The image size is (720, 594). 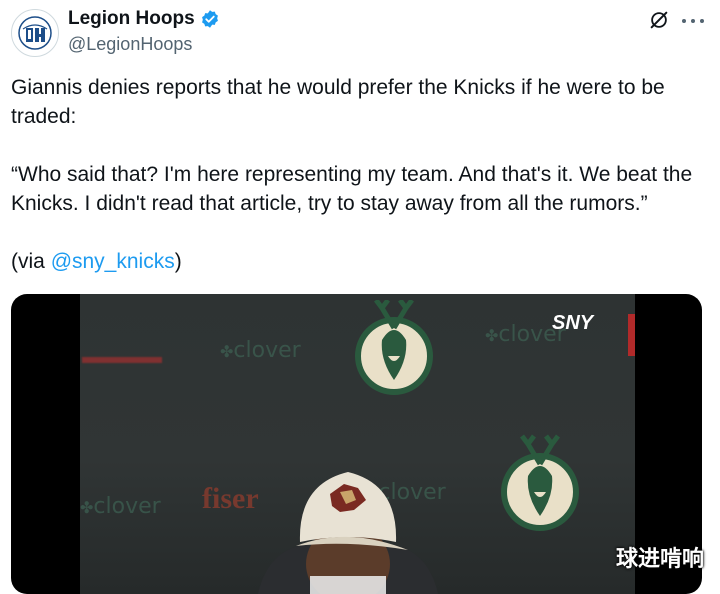 I want to click on legion-hoops-logo-icon, so click(x=35, y=33).